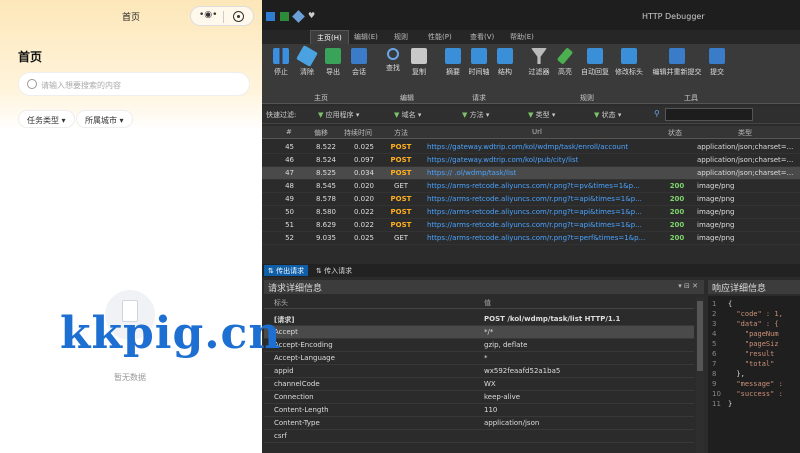 This screenshot has width=800, height=453. What do you see at coordinates (363, 199) in the screenshot?
I see `cell-duration: 0.020` at bounding box center [363, 199].